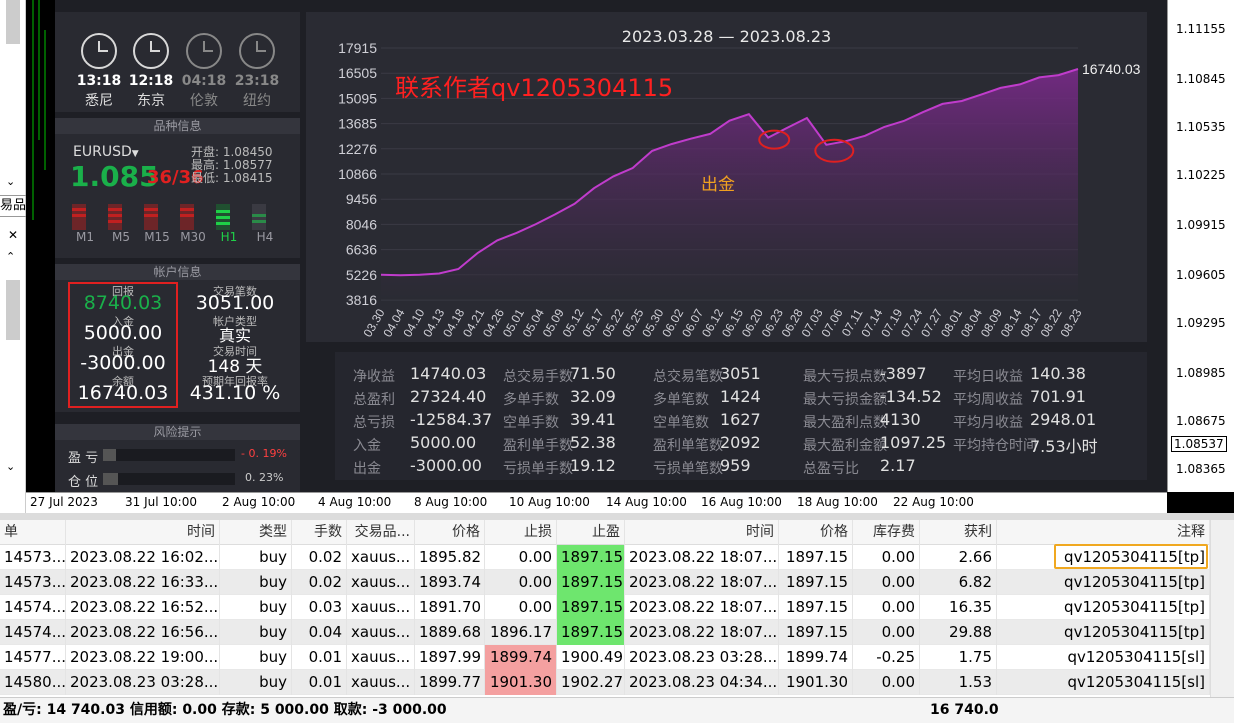 The width and height of the screenshot is (1234, 723). What do you see at coordinates (1058, 396) in the screenshot?
I see `stat-value: 701.91` at bounding box center [1058, 396].